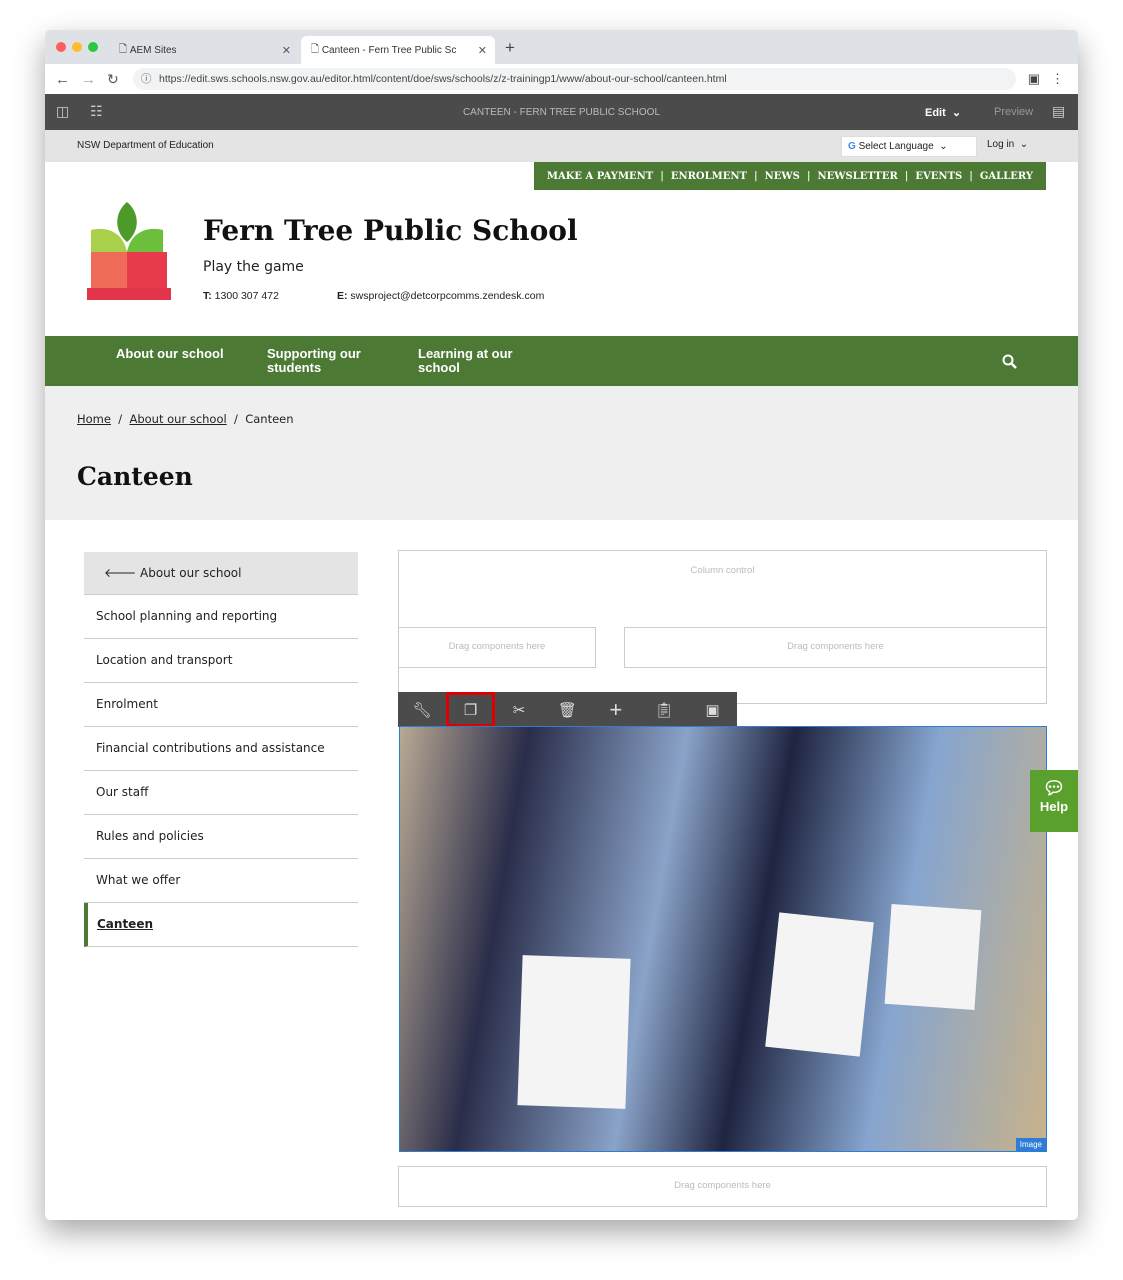 This screenshot has height=1280, width=1123. I want to click on breadcrumb-about: About our school, so click(177, 419).